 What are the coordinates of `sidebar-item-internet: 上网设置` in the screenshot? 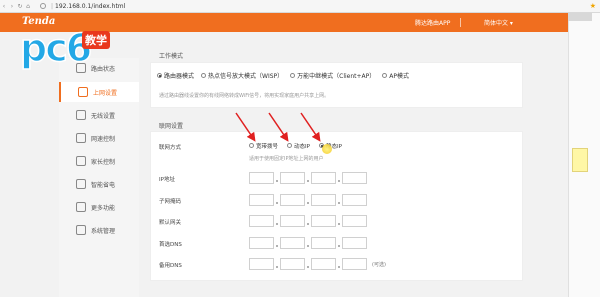 It's located at (99, 92).